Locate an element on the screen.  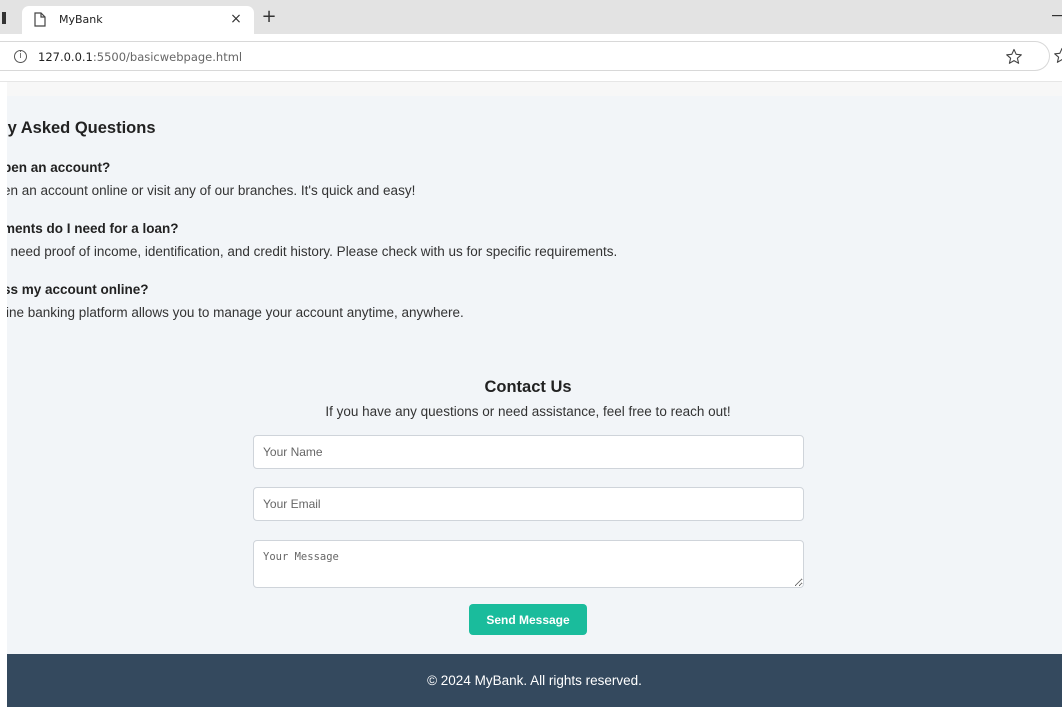
page-top-strip is located at coordinates (534, 89).